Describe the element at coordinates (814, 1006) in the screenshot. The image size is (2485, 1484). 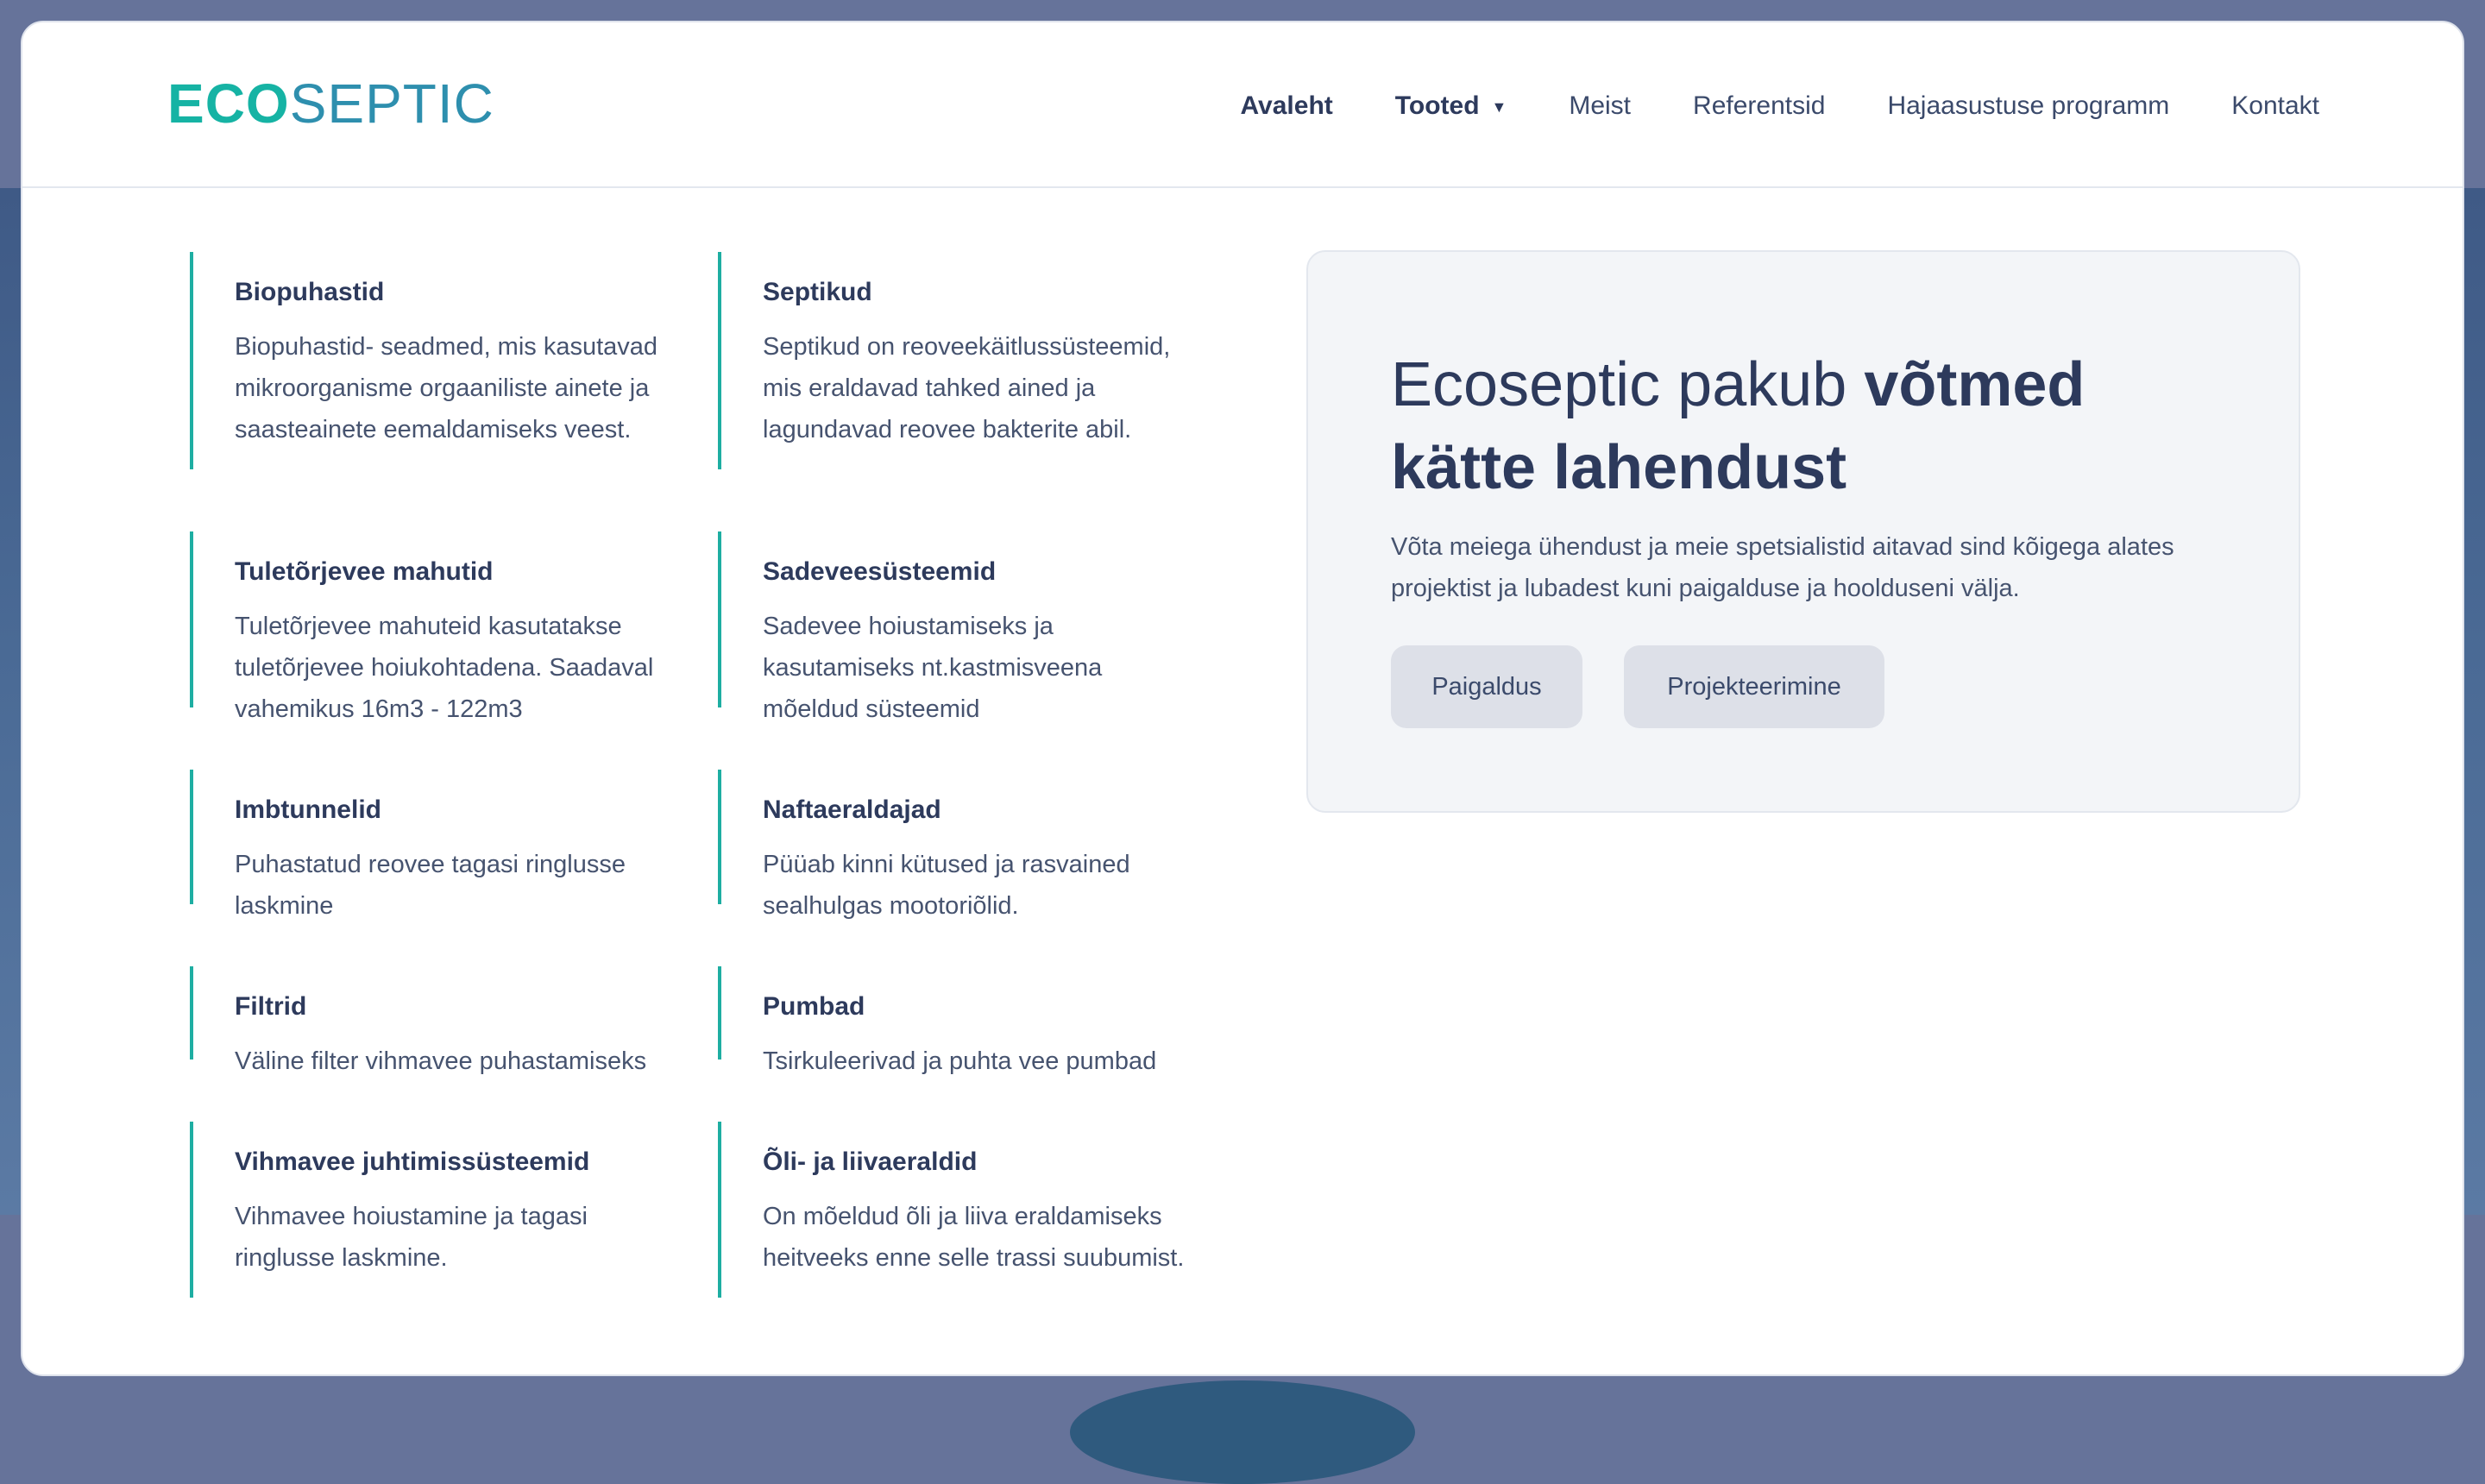
I see `category-title: Pumbad` at that location.